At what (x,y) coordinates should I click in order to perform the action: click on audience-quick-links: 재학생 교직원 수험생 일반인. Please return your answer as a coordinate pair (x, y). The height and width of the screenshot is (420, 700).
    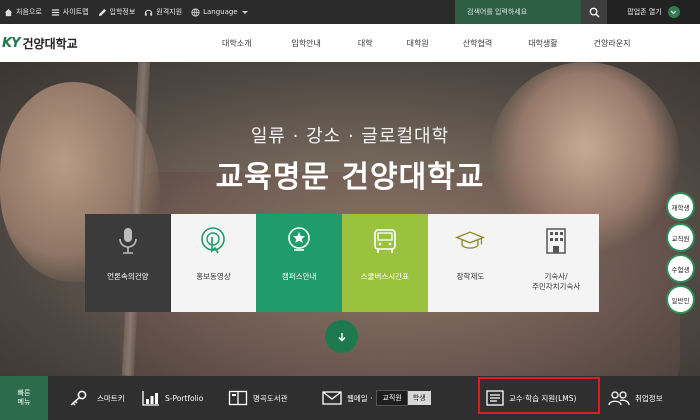
    Looking at the image, I should click on (680, 254).